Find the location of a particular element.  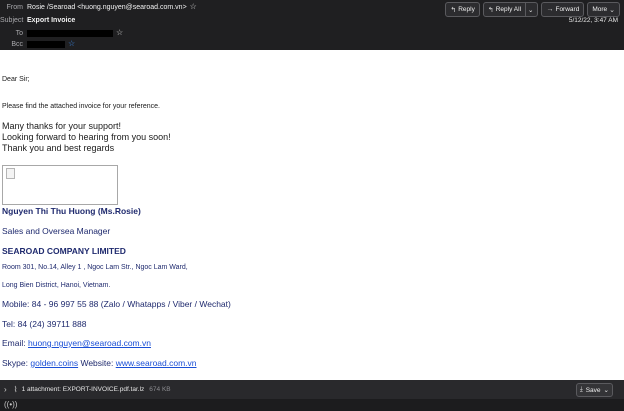

to-label: To is located at coordinates (19, 33).